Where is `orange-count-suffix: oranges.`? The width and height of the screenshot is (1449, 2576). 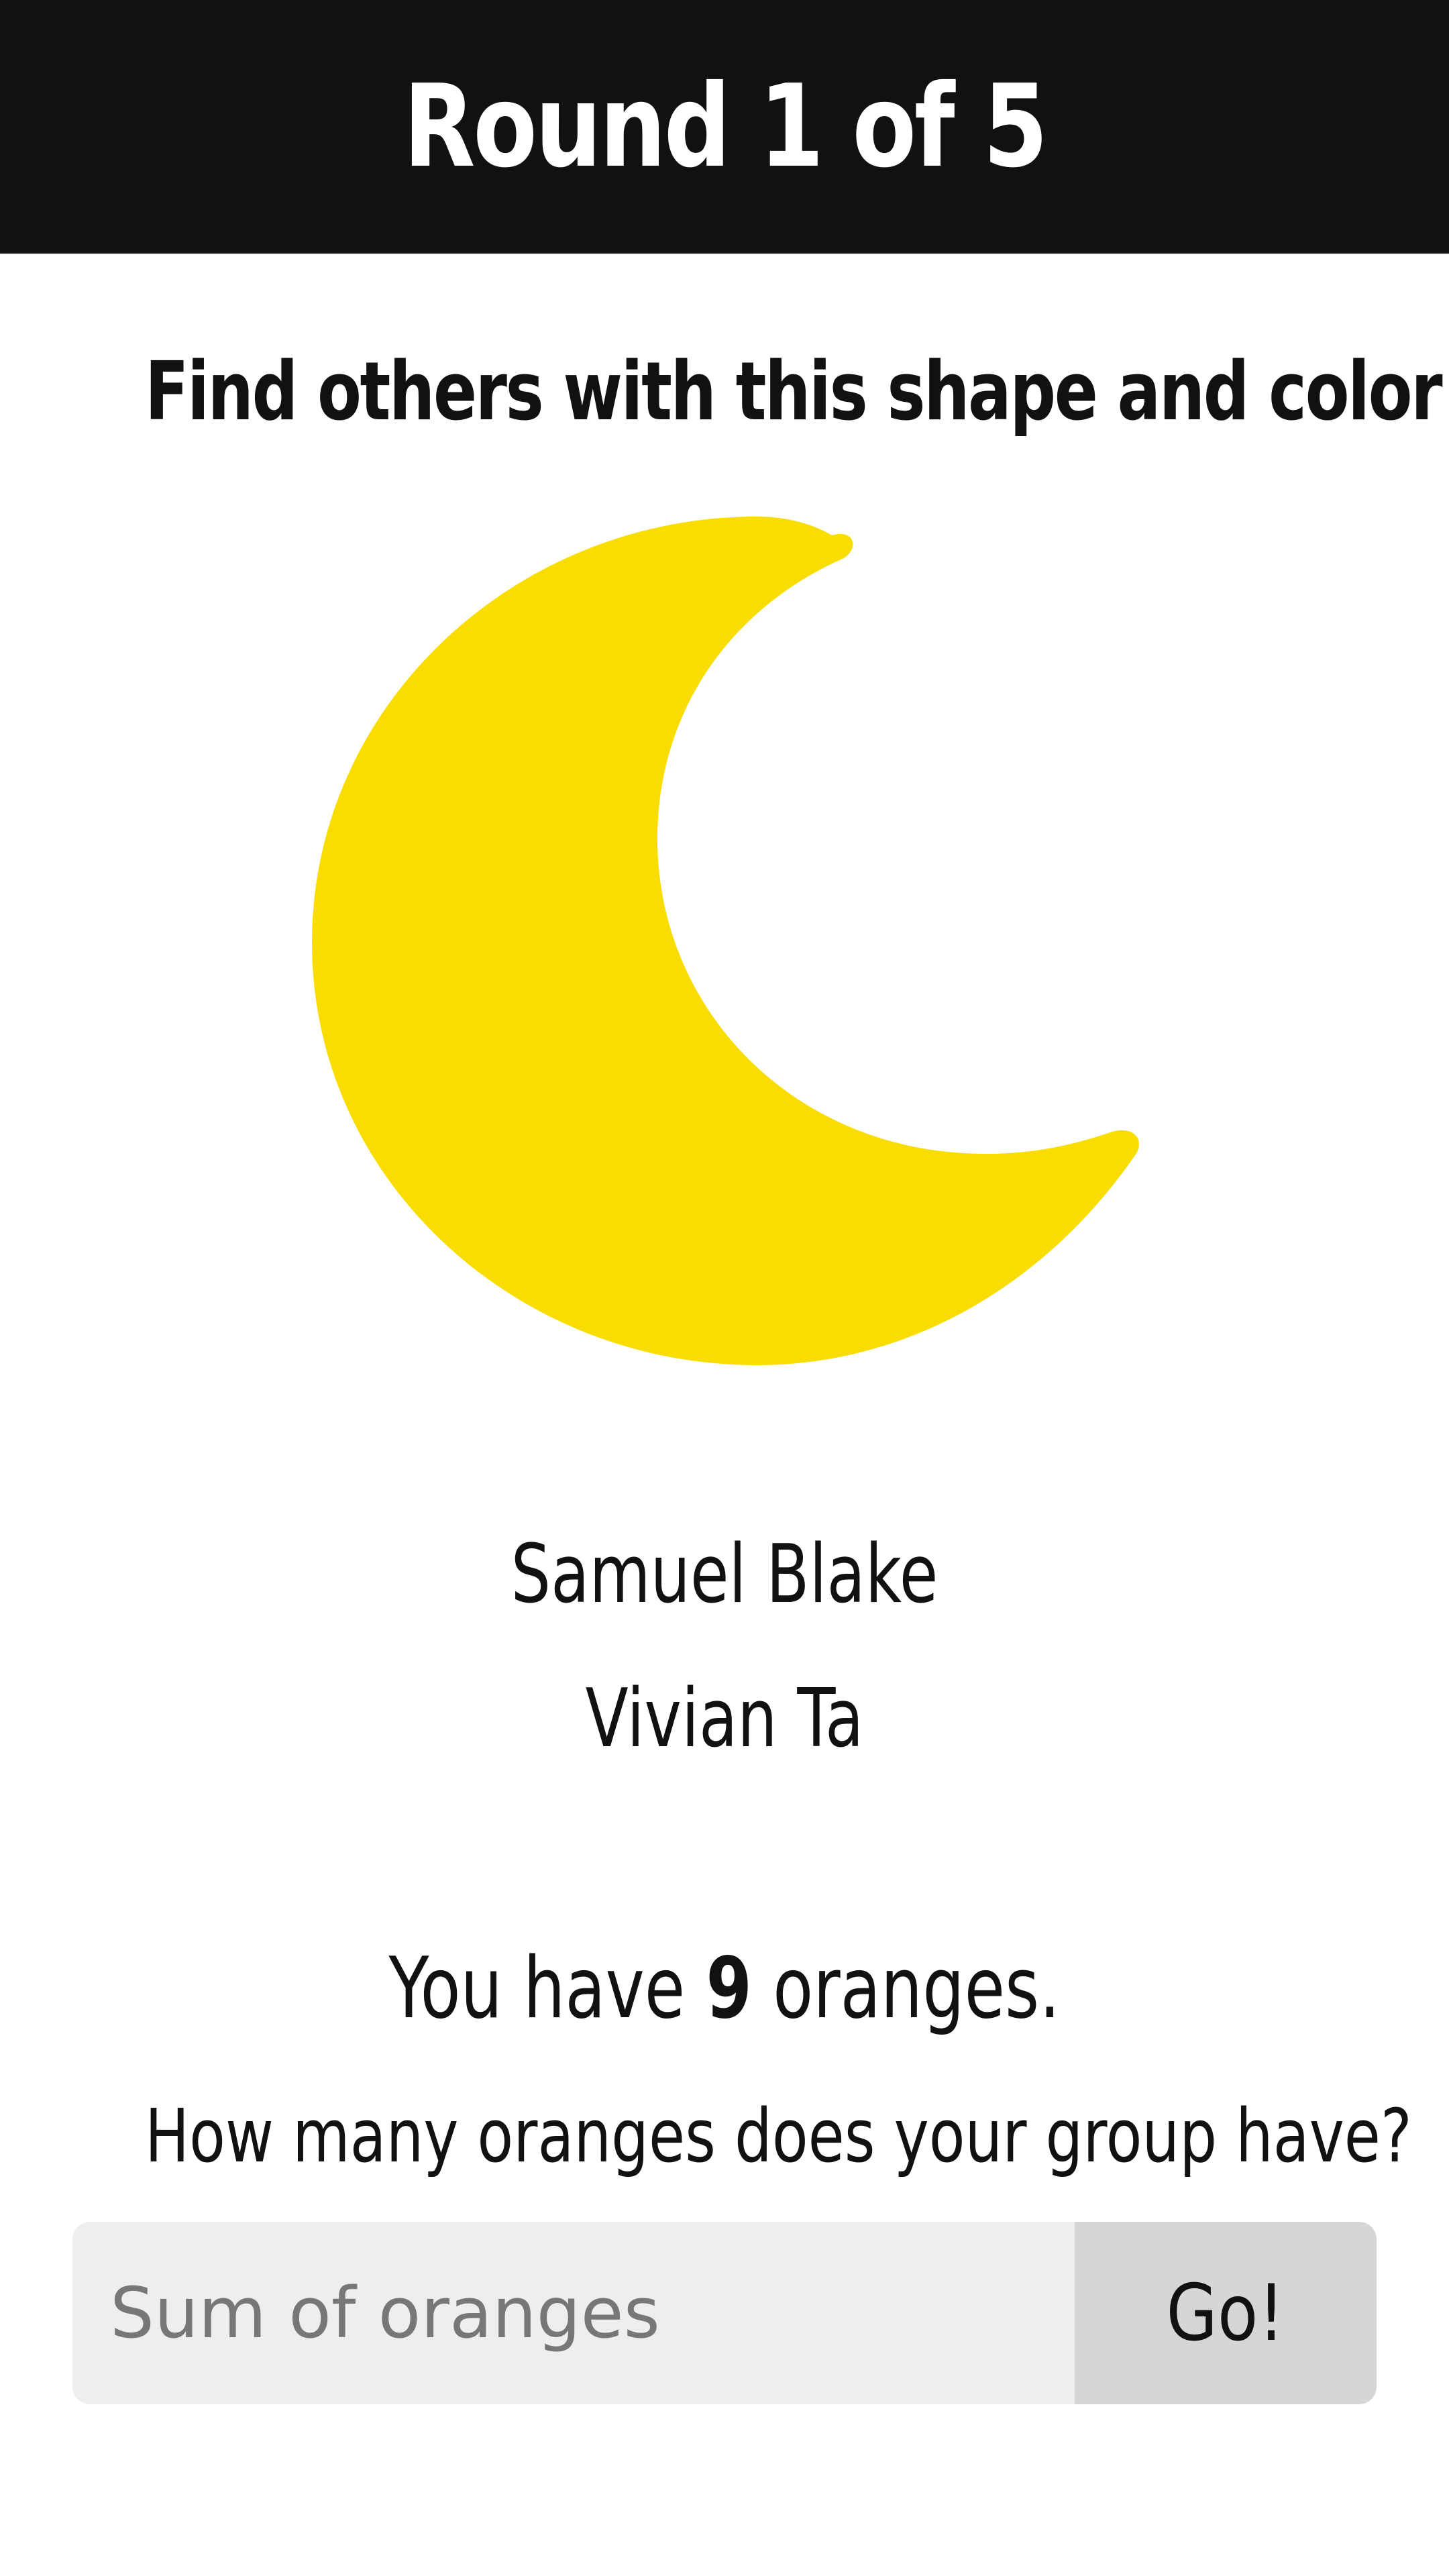
orange-count-suffix: oranges. is located at coordinates (906, 1988).